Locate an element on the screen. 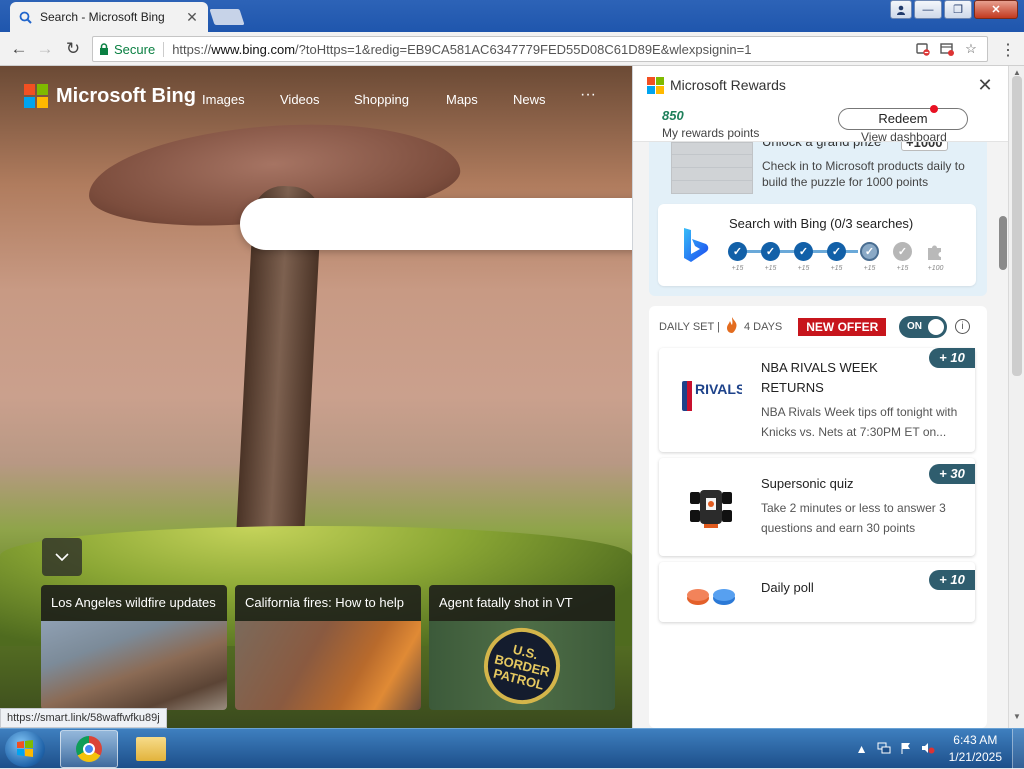 The height and width of the screenshot is (769, 1024). tab-close-icon: ✕ is located at coordinates (192, 17).